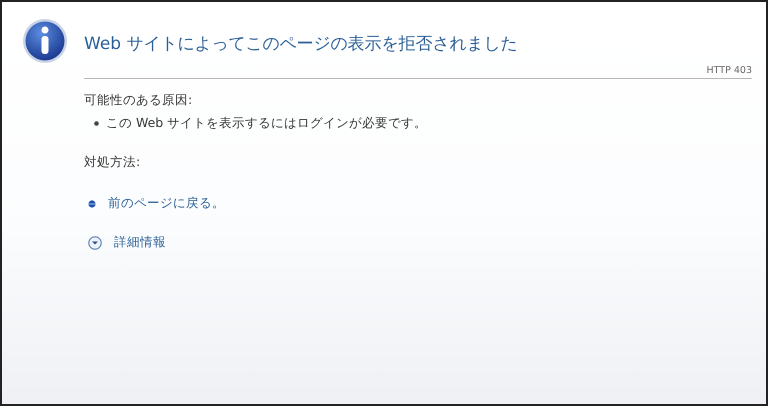 The height and width of the screenshot is (406, 768). I want to click on page-title: Web サイトによってこのページの表示を拒否されました, so click(301, 44).